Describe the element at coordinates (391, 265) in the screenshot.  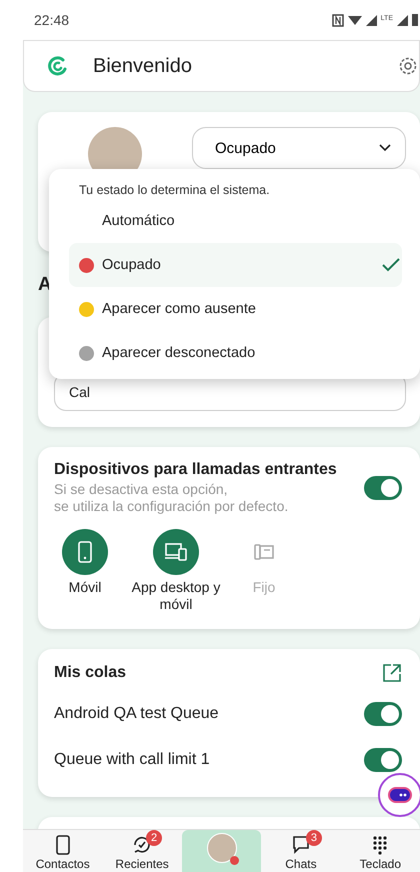
I see `check-icon` at that location.